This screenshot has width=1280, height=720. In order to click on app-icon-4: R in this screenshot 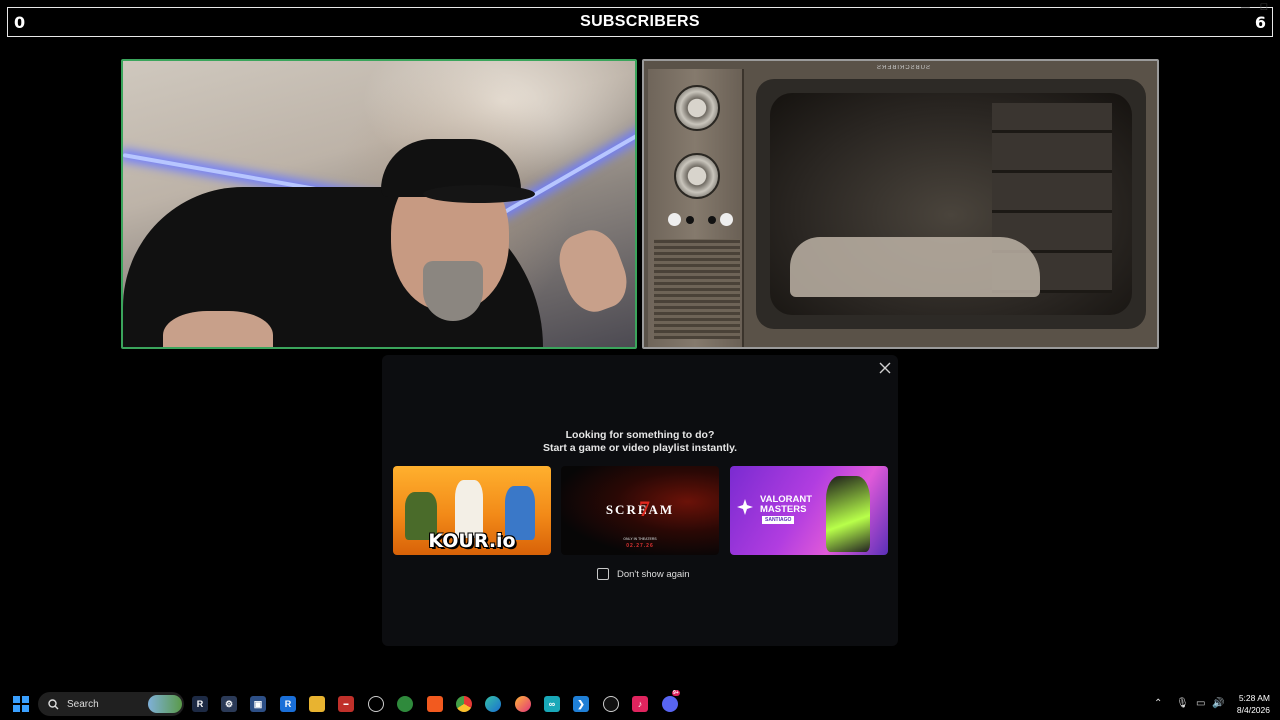, I will do `click(288, 704)`.